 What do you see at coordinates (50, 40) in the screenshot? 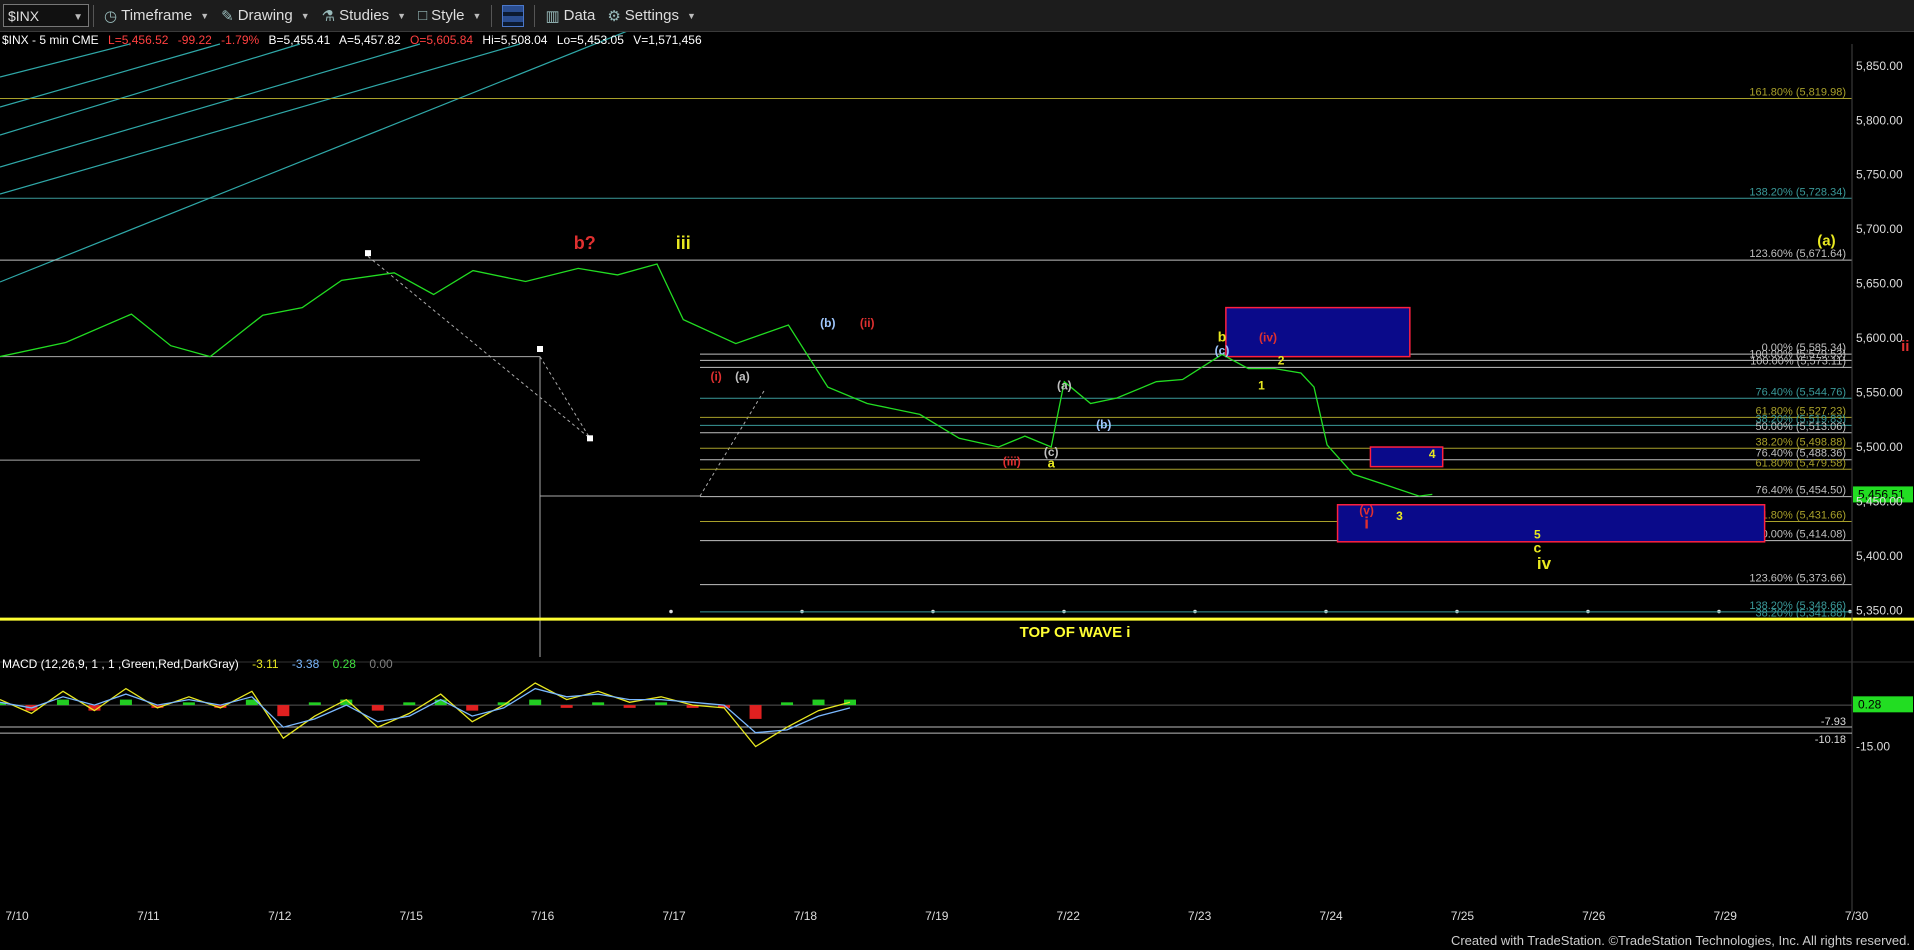
I see `symbol-line: $INX - 5 min CME` at bounding box center [50, 40].